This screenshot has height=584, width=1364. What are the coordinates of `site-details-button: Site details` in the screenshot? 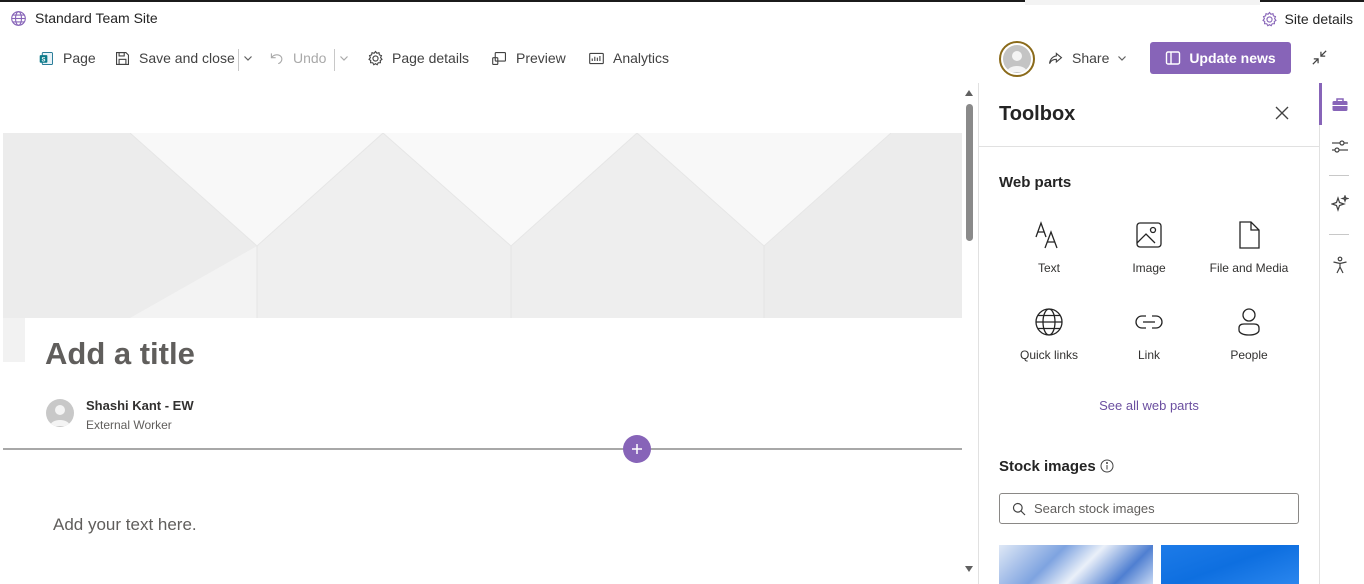 It's located at (1307, 19).